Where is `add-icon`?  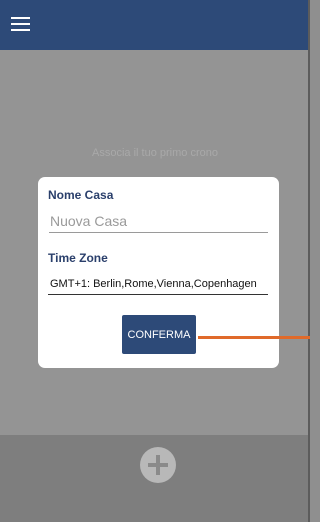
add-icon is located at coordinates (158, 465).